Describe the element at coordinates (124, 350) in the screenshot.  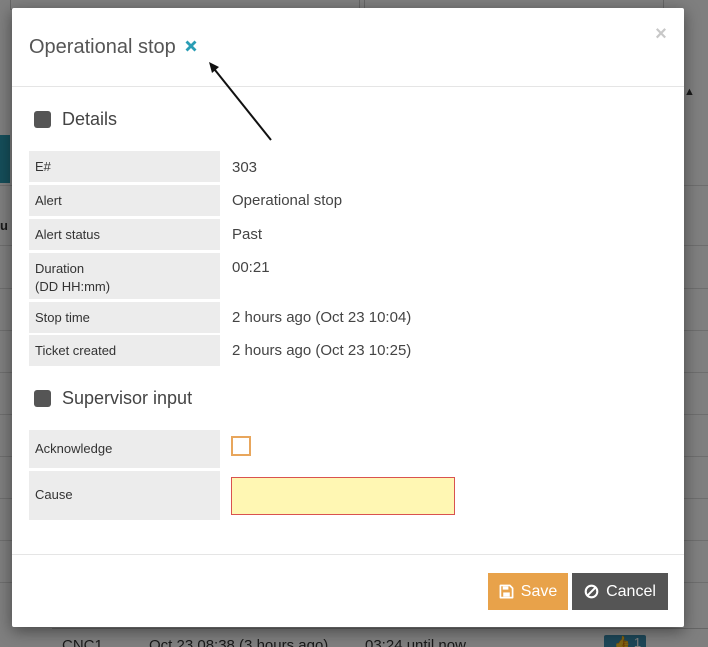
I see `row-label-ticket-created: Ticket created` at that location.